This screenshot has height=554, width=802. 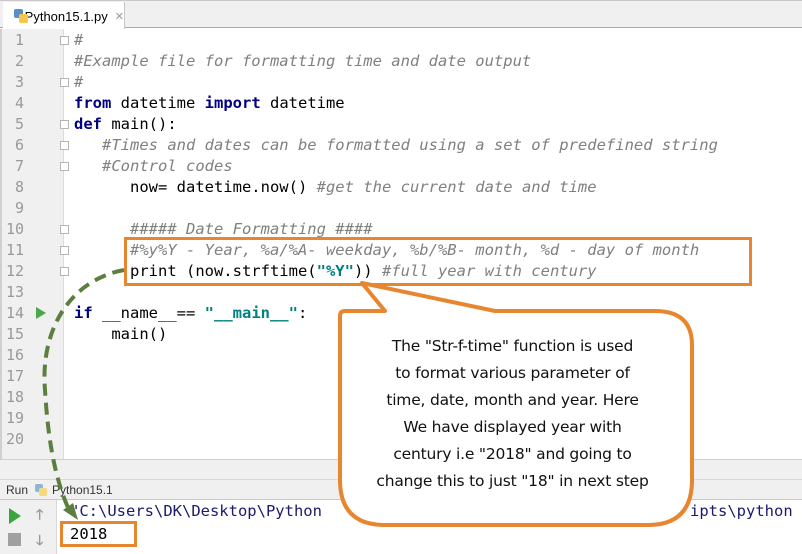 What do you see at coordinates (39, 542) in the screenshot?
I see `arrow-down-icon: 🡓` at bounding box center [39, 542].